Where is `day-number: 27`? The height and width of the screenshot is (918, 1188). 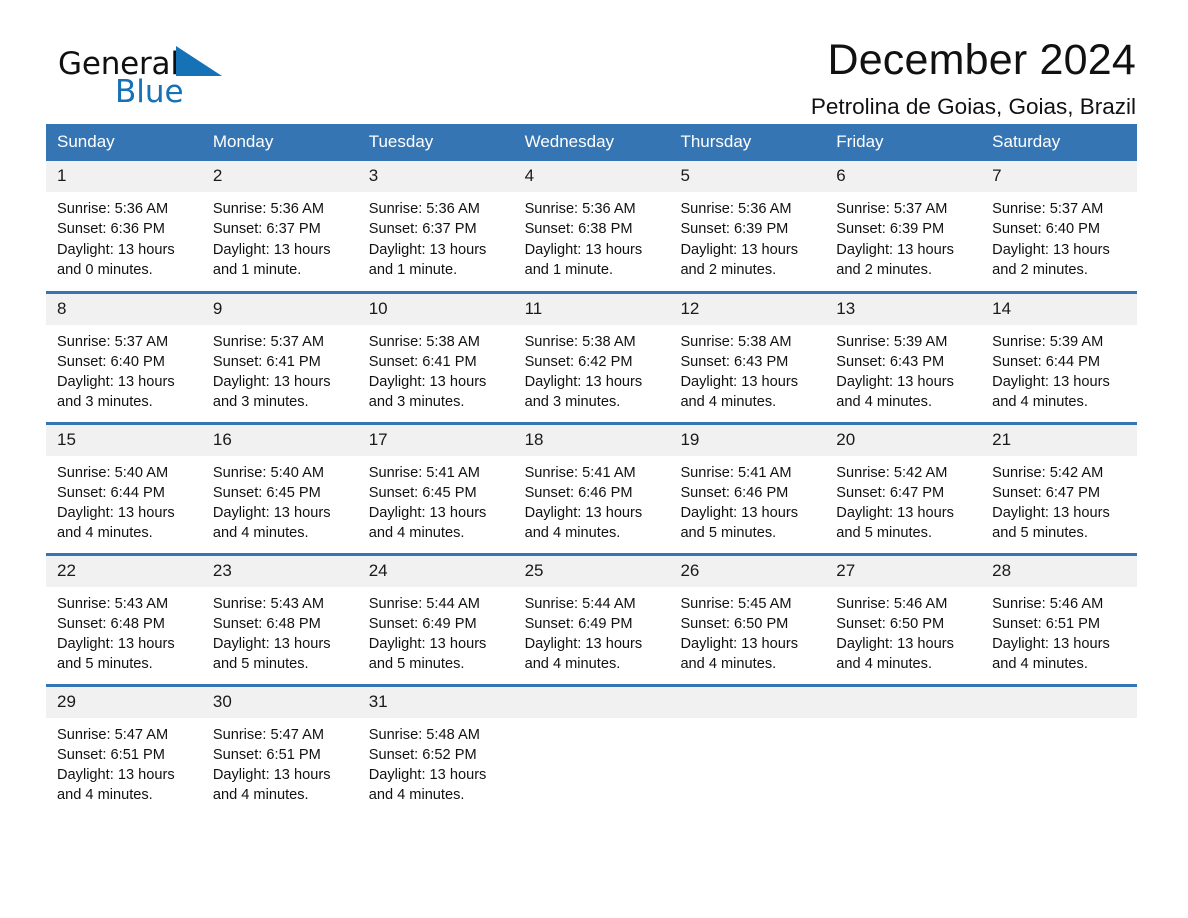 day-number: 27 is located at coordinates (903, 571).